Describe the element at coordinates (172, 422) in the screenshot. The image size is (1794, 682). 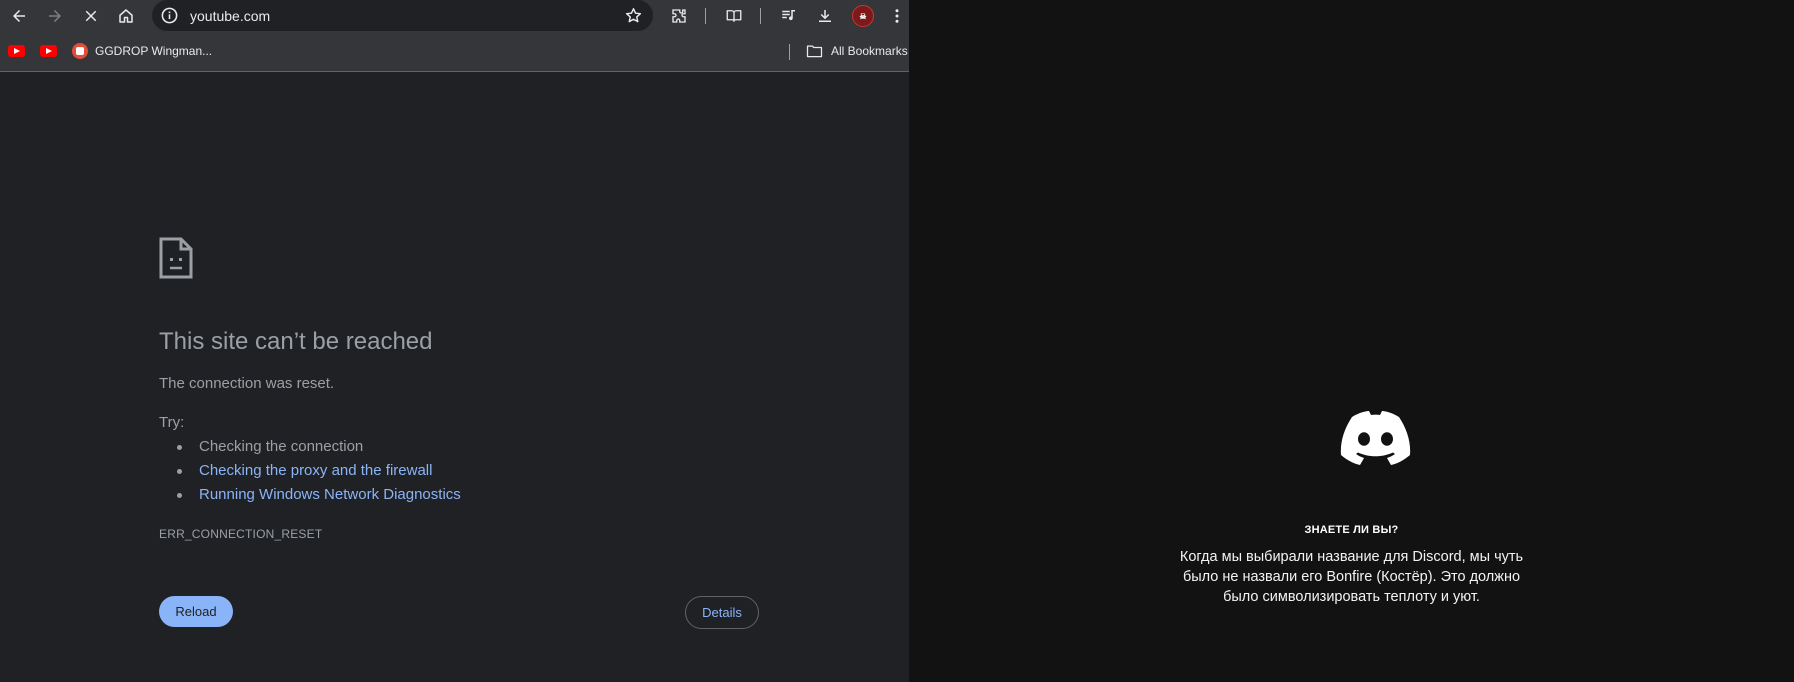
I see `try-label: Try:` at that location.